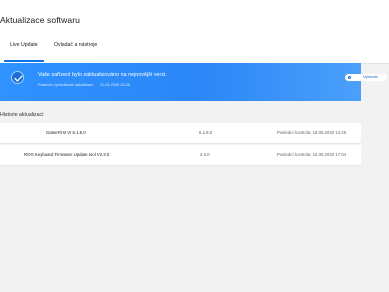  Describe the element at coordinates (370, 77) in the screenshot. I see `check-updates-label: Vyhledat` at that location.